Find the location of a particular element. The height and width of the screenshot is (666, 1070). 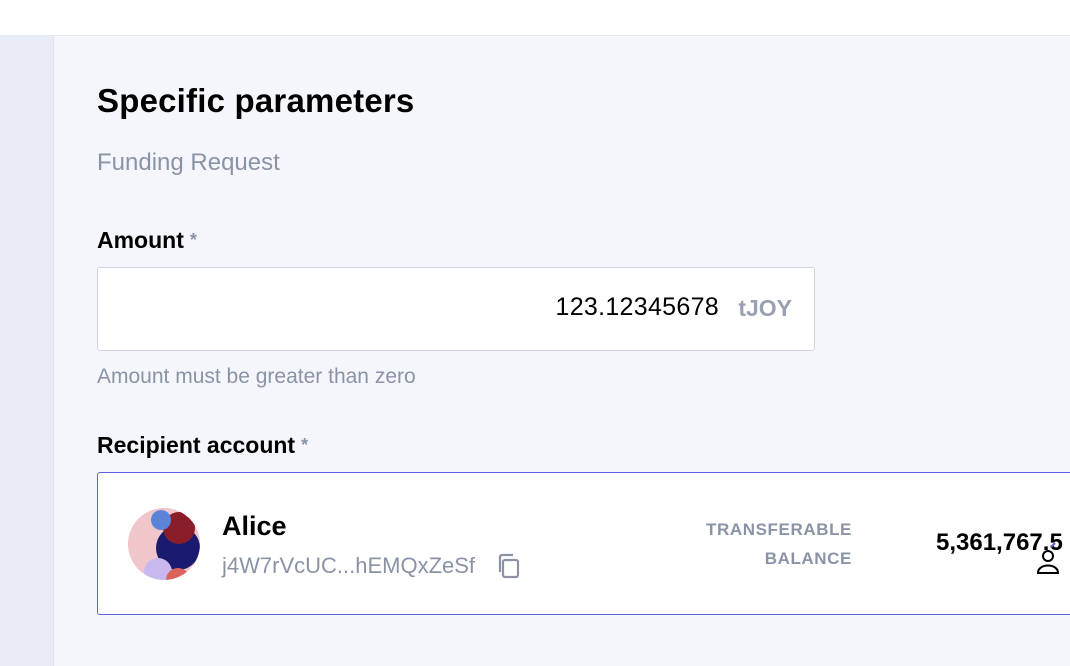

section-subtitle: Funding Request is located at coordinates (188, 162).